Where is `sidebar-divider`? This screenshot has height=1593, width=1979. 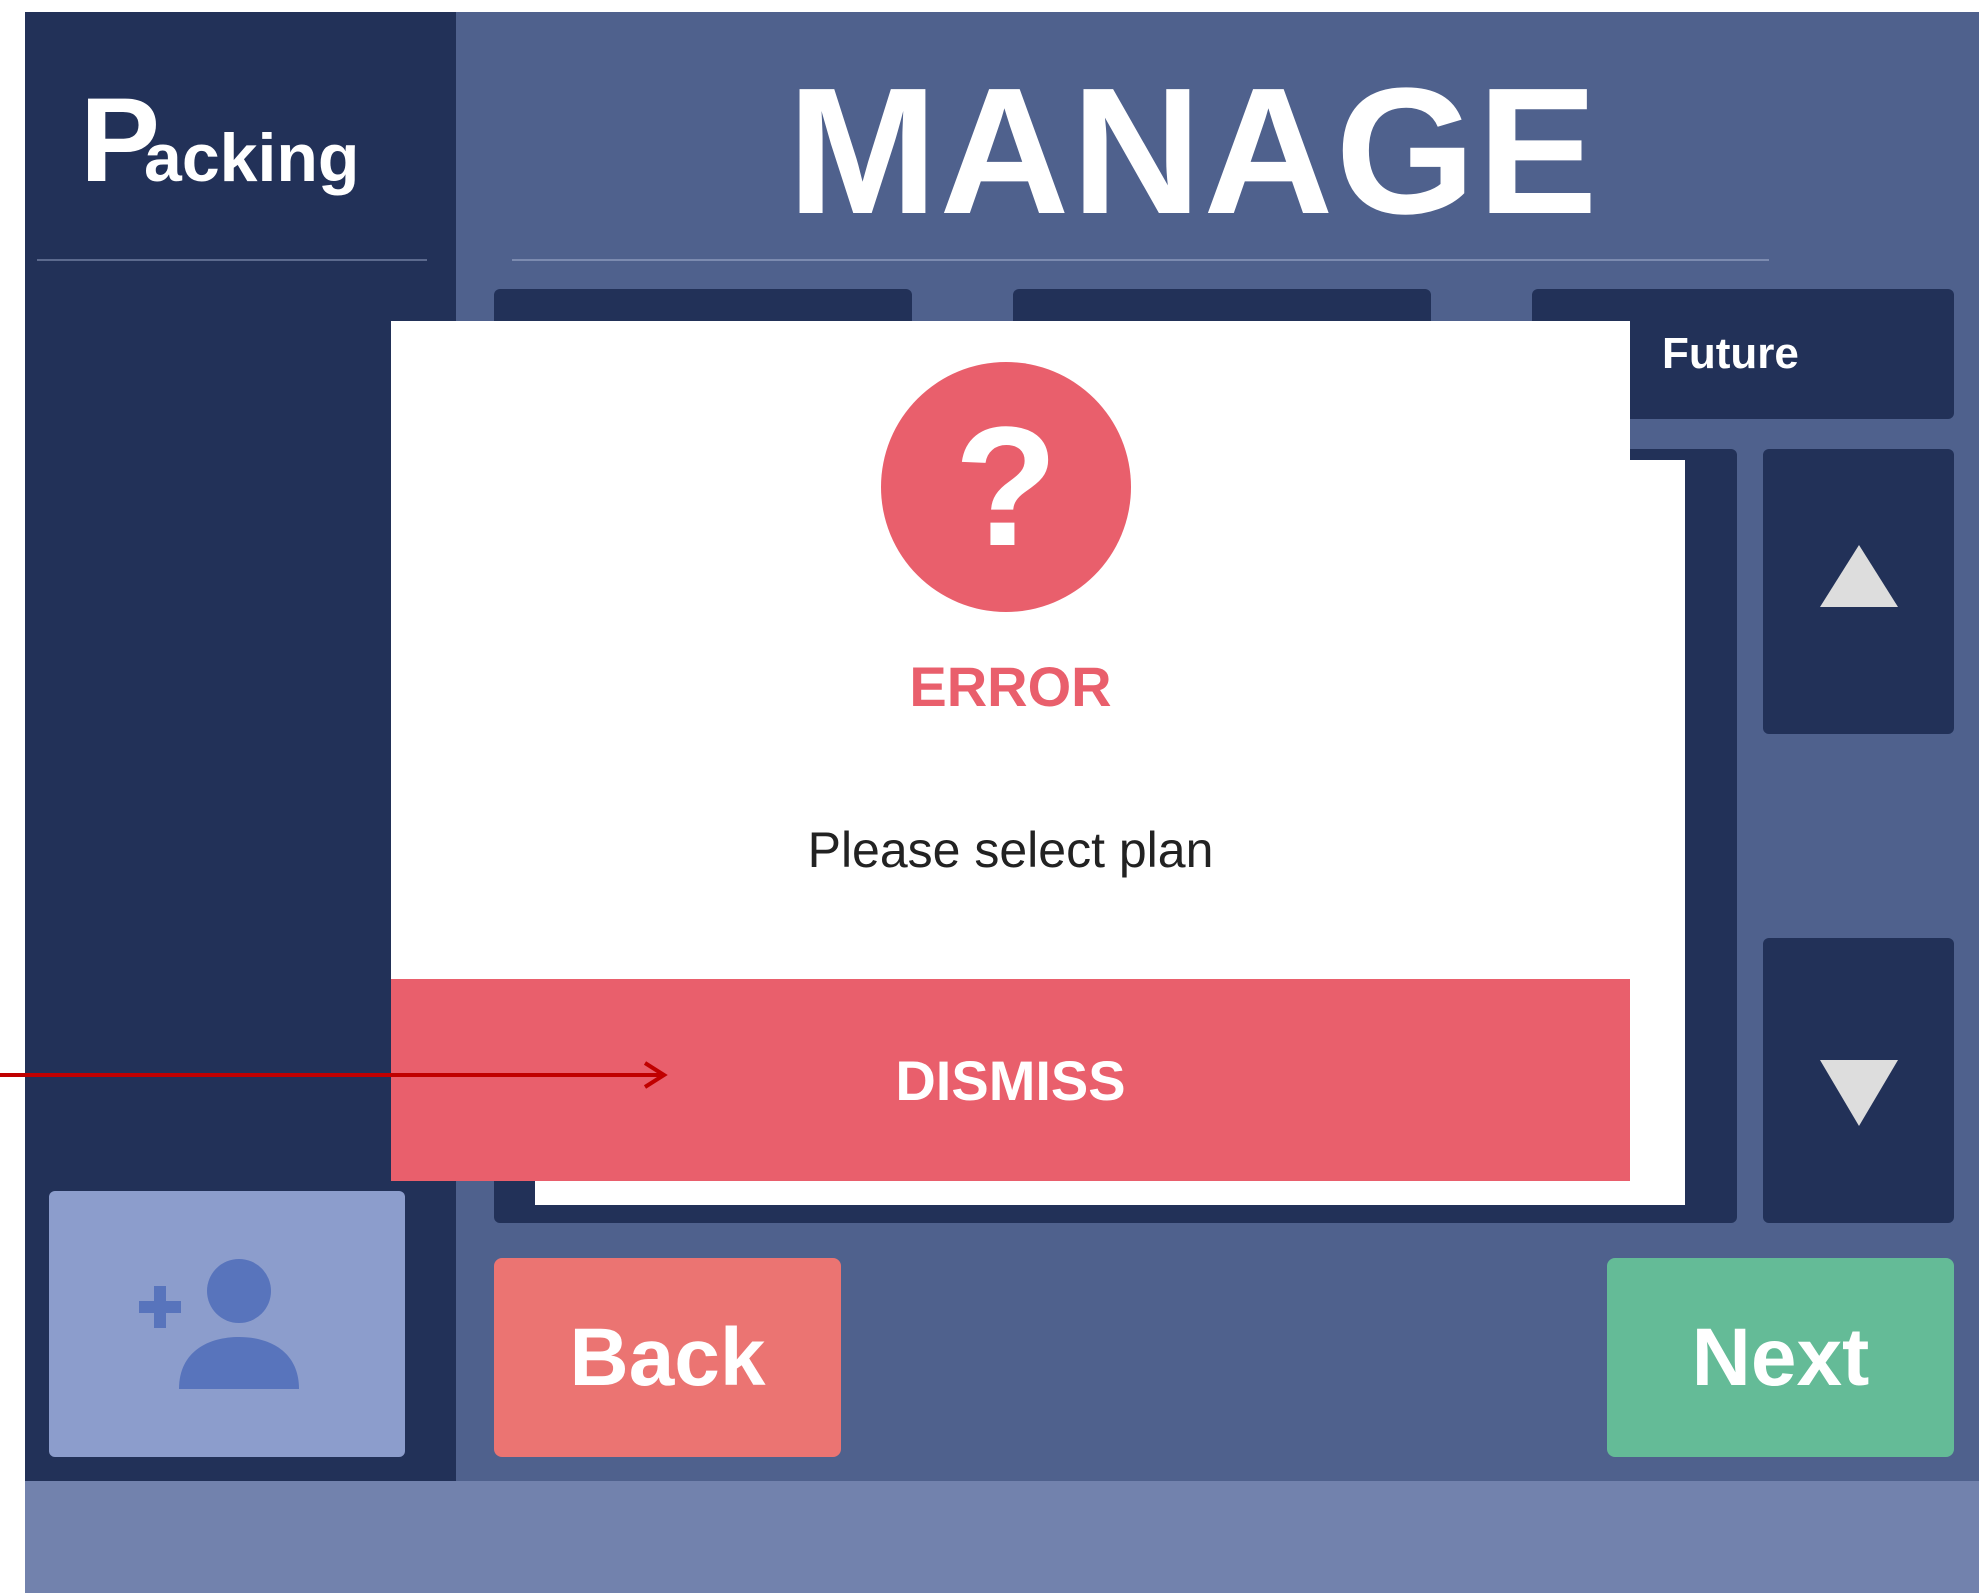
sidebar-divider is located at coordinates (232, 260).